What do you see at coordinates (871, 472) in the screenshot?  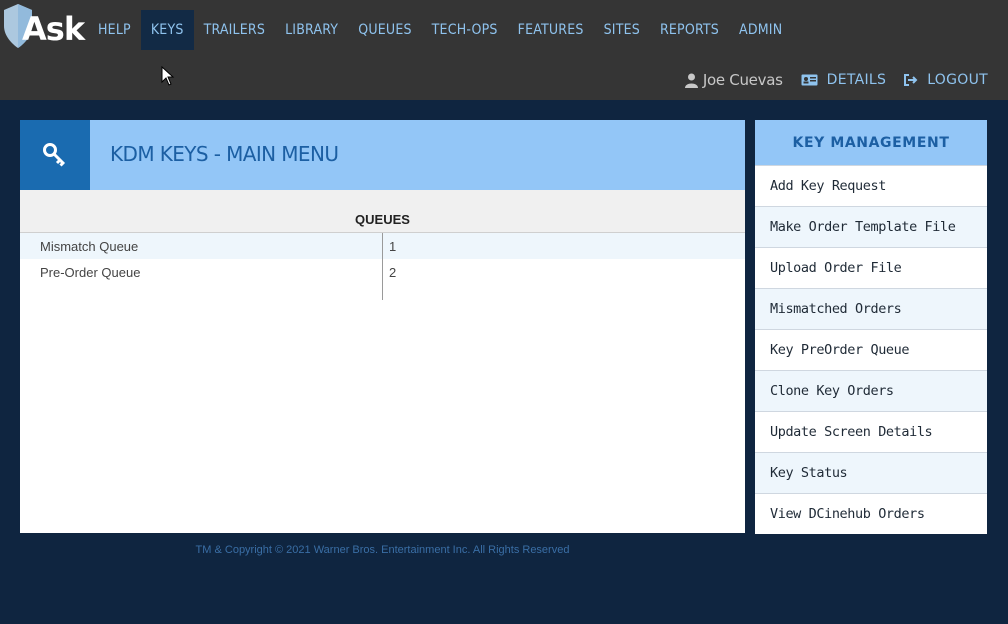 I see `sidebar-item-key-status: Key Status` at bounding box center [871, 472].